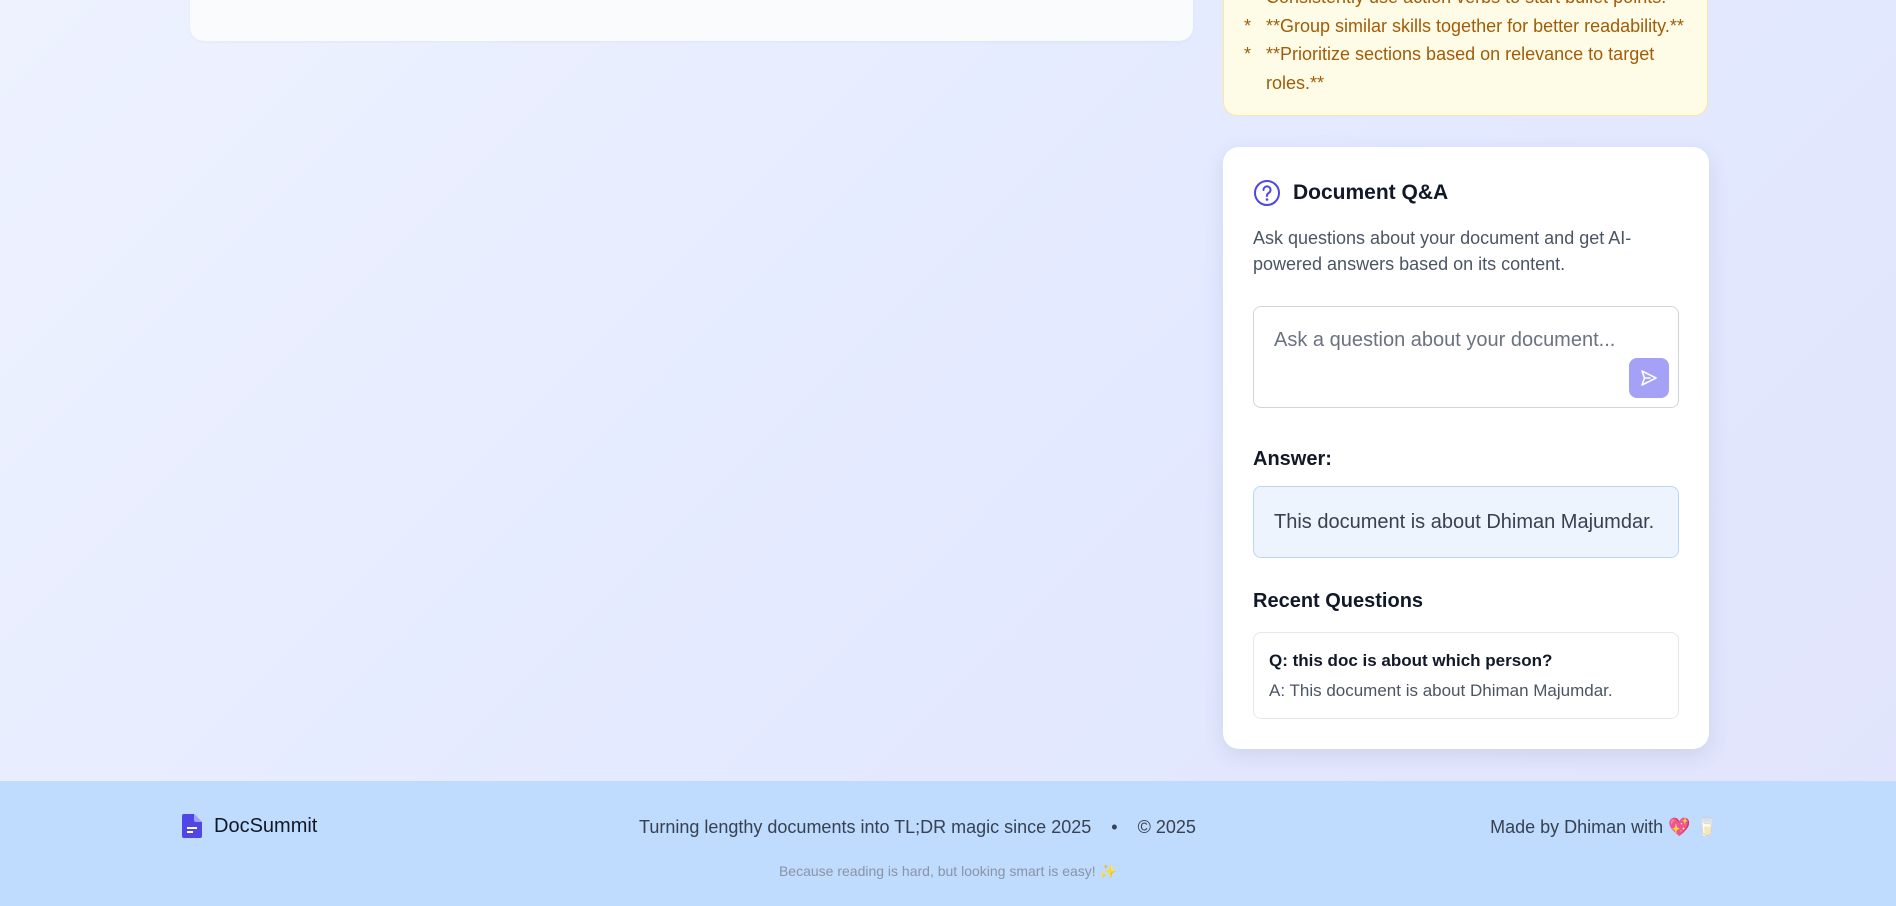 This screenshot has height=906, width=1896. What do you see at coordinates (1267, 193) in the screenshot?
I see `question-circle-icon` at bounding box center [1267, 193].